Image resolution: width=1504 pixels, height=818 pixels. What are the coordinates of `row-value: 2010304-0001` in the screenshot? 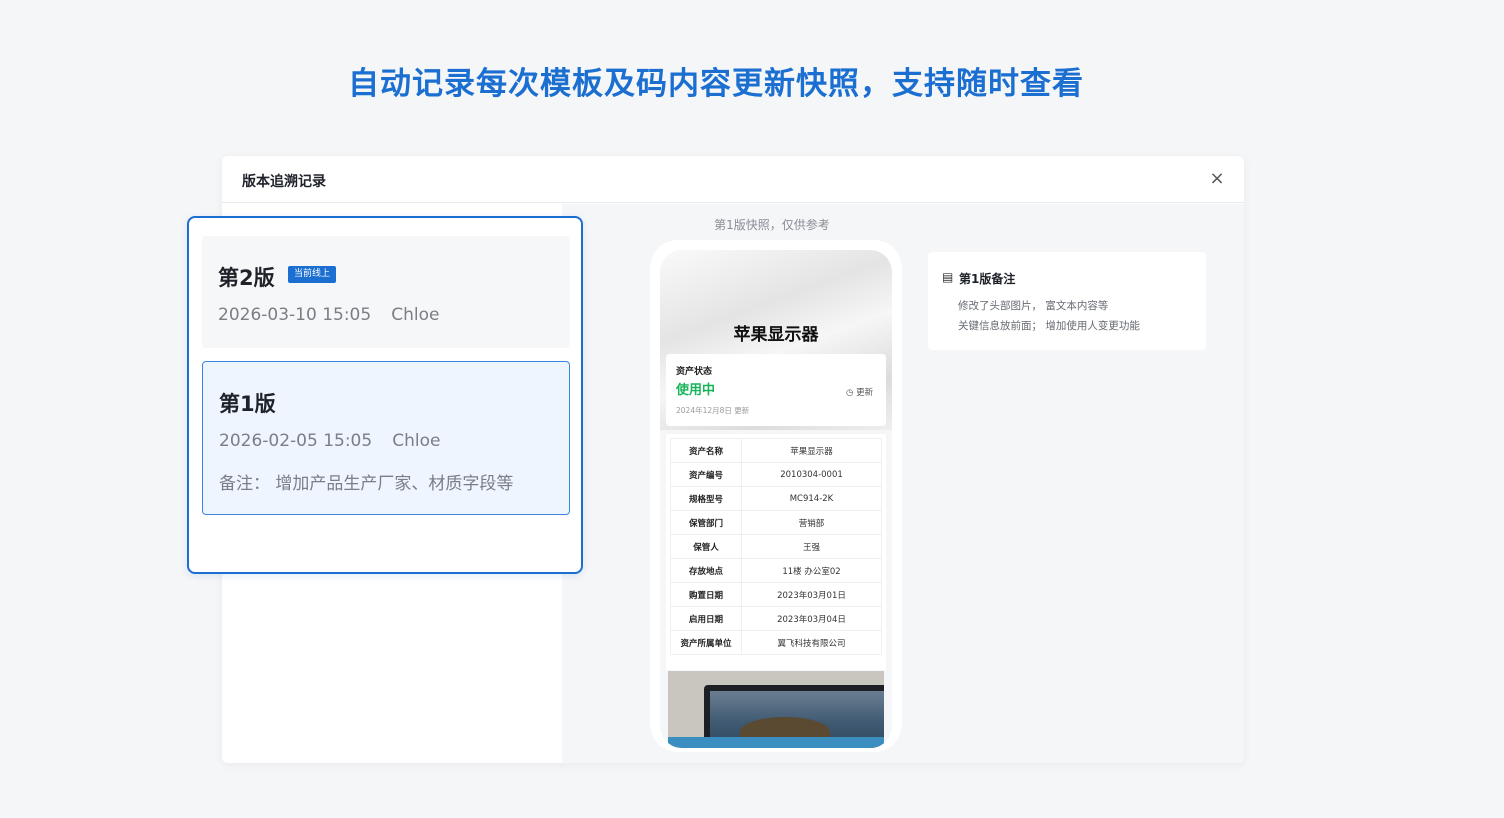 It's located at (811, 474).